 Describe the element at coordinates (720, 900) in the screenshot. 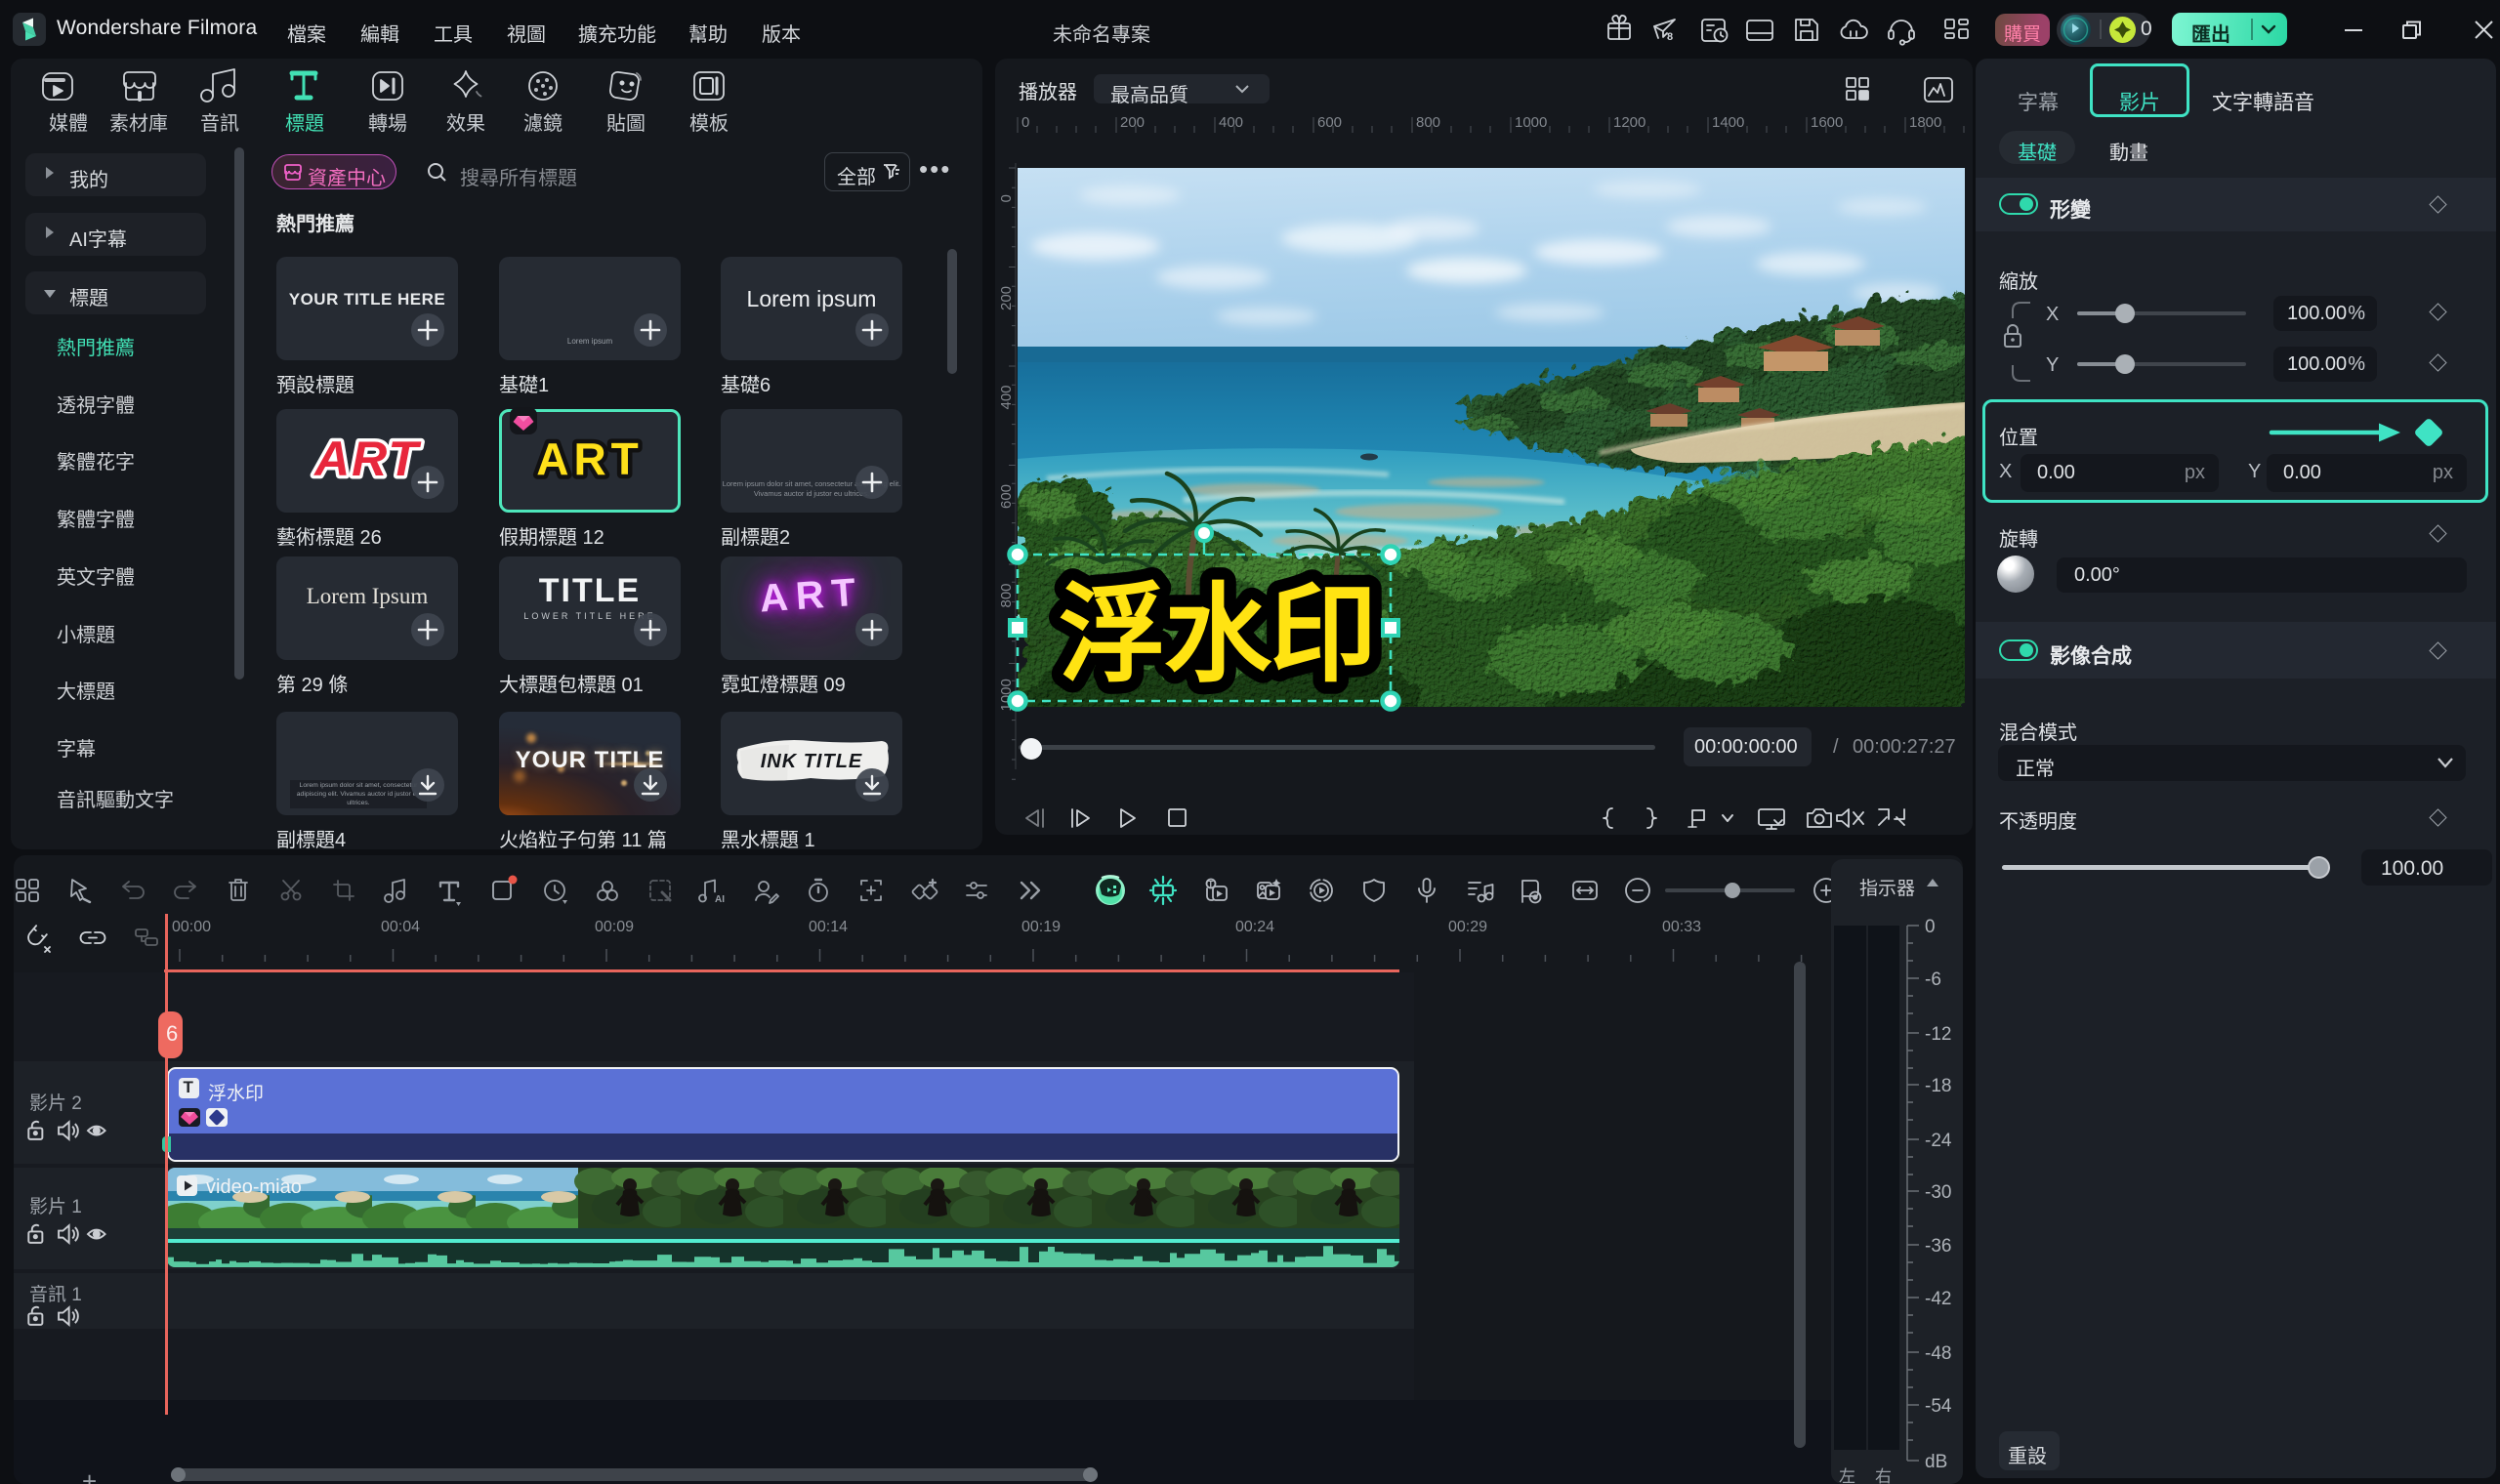

I see `svg-text: AI` at that location.